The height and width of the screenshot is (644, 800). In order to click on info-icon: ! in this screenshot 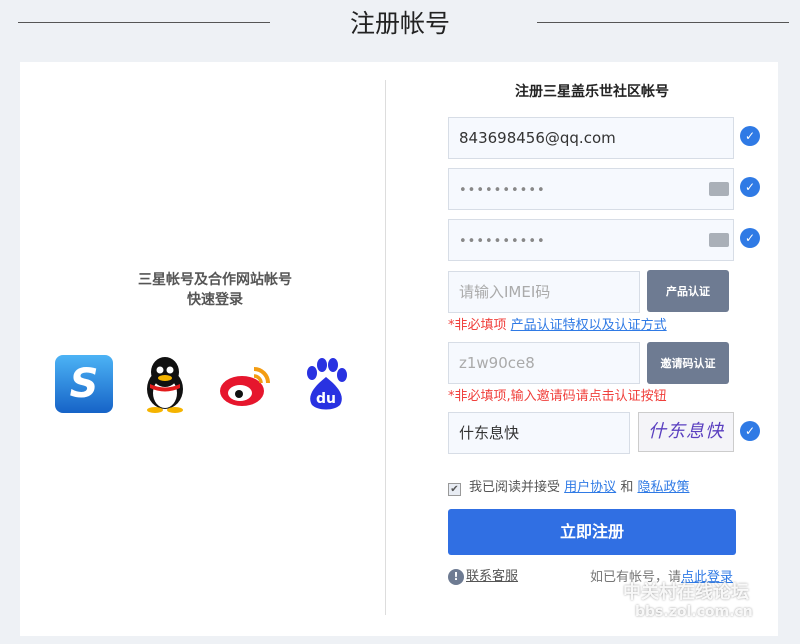, I will do `click(456, 577)`.